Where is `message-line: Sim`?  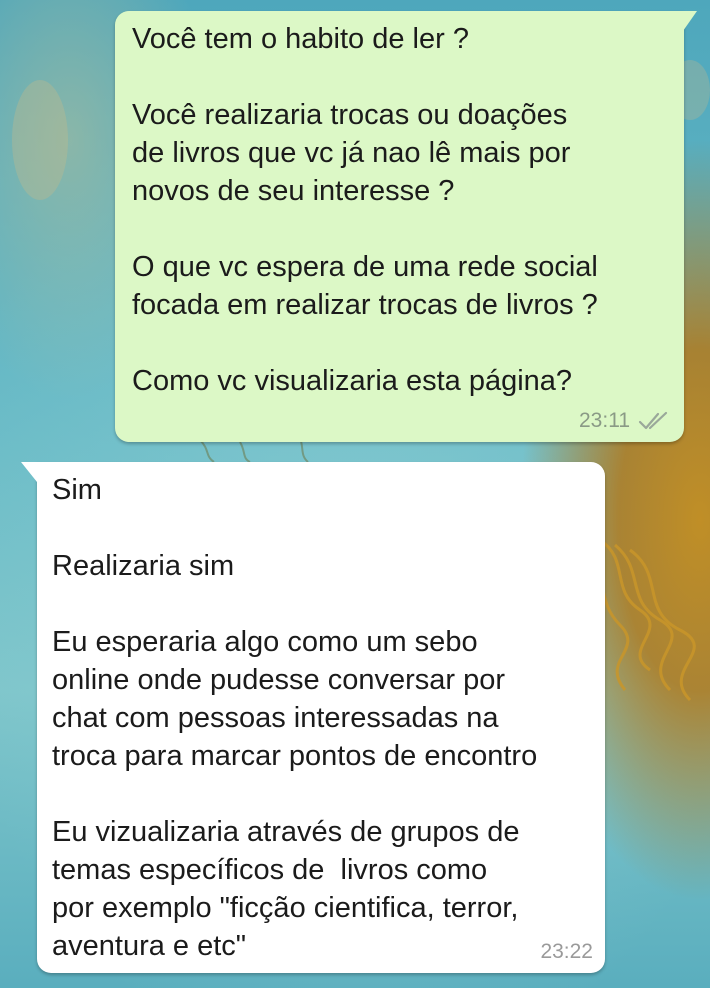 message-line: Sim is located at coordinates (77, 490).